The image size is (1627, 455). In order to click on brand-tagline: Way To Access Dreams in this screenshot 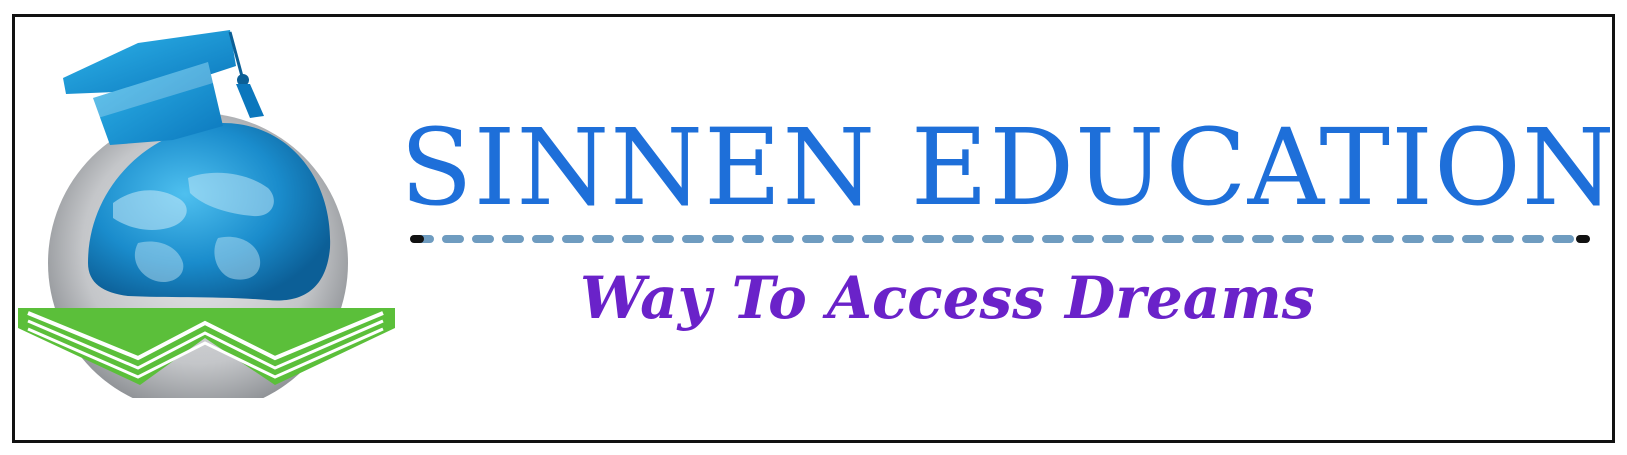, I will do `click(947, 298)`.